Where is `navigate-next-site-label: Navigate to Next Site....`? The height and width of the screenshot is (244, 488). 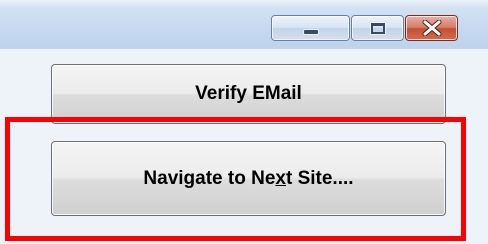 navigate-next-site-label: Navigate to Next Site.... is located at coordinates (248, 179).